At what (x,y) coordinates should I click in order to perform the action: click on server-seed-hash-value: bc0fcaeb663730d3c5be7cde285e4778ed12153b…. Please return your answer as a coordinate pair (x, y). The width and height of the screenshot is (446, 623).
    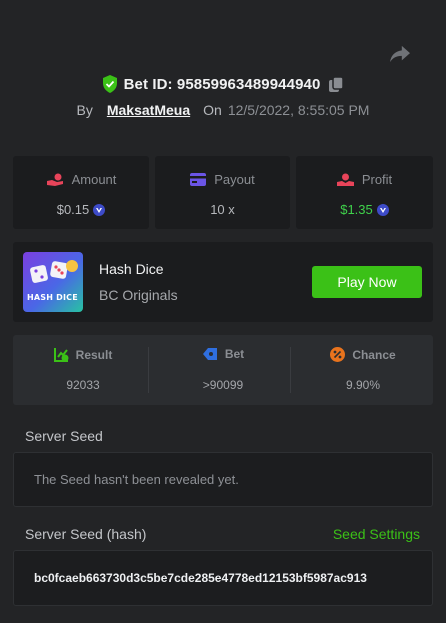
    Looking at the image, I should click on (200, 578).